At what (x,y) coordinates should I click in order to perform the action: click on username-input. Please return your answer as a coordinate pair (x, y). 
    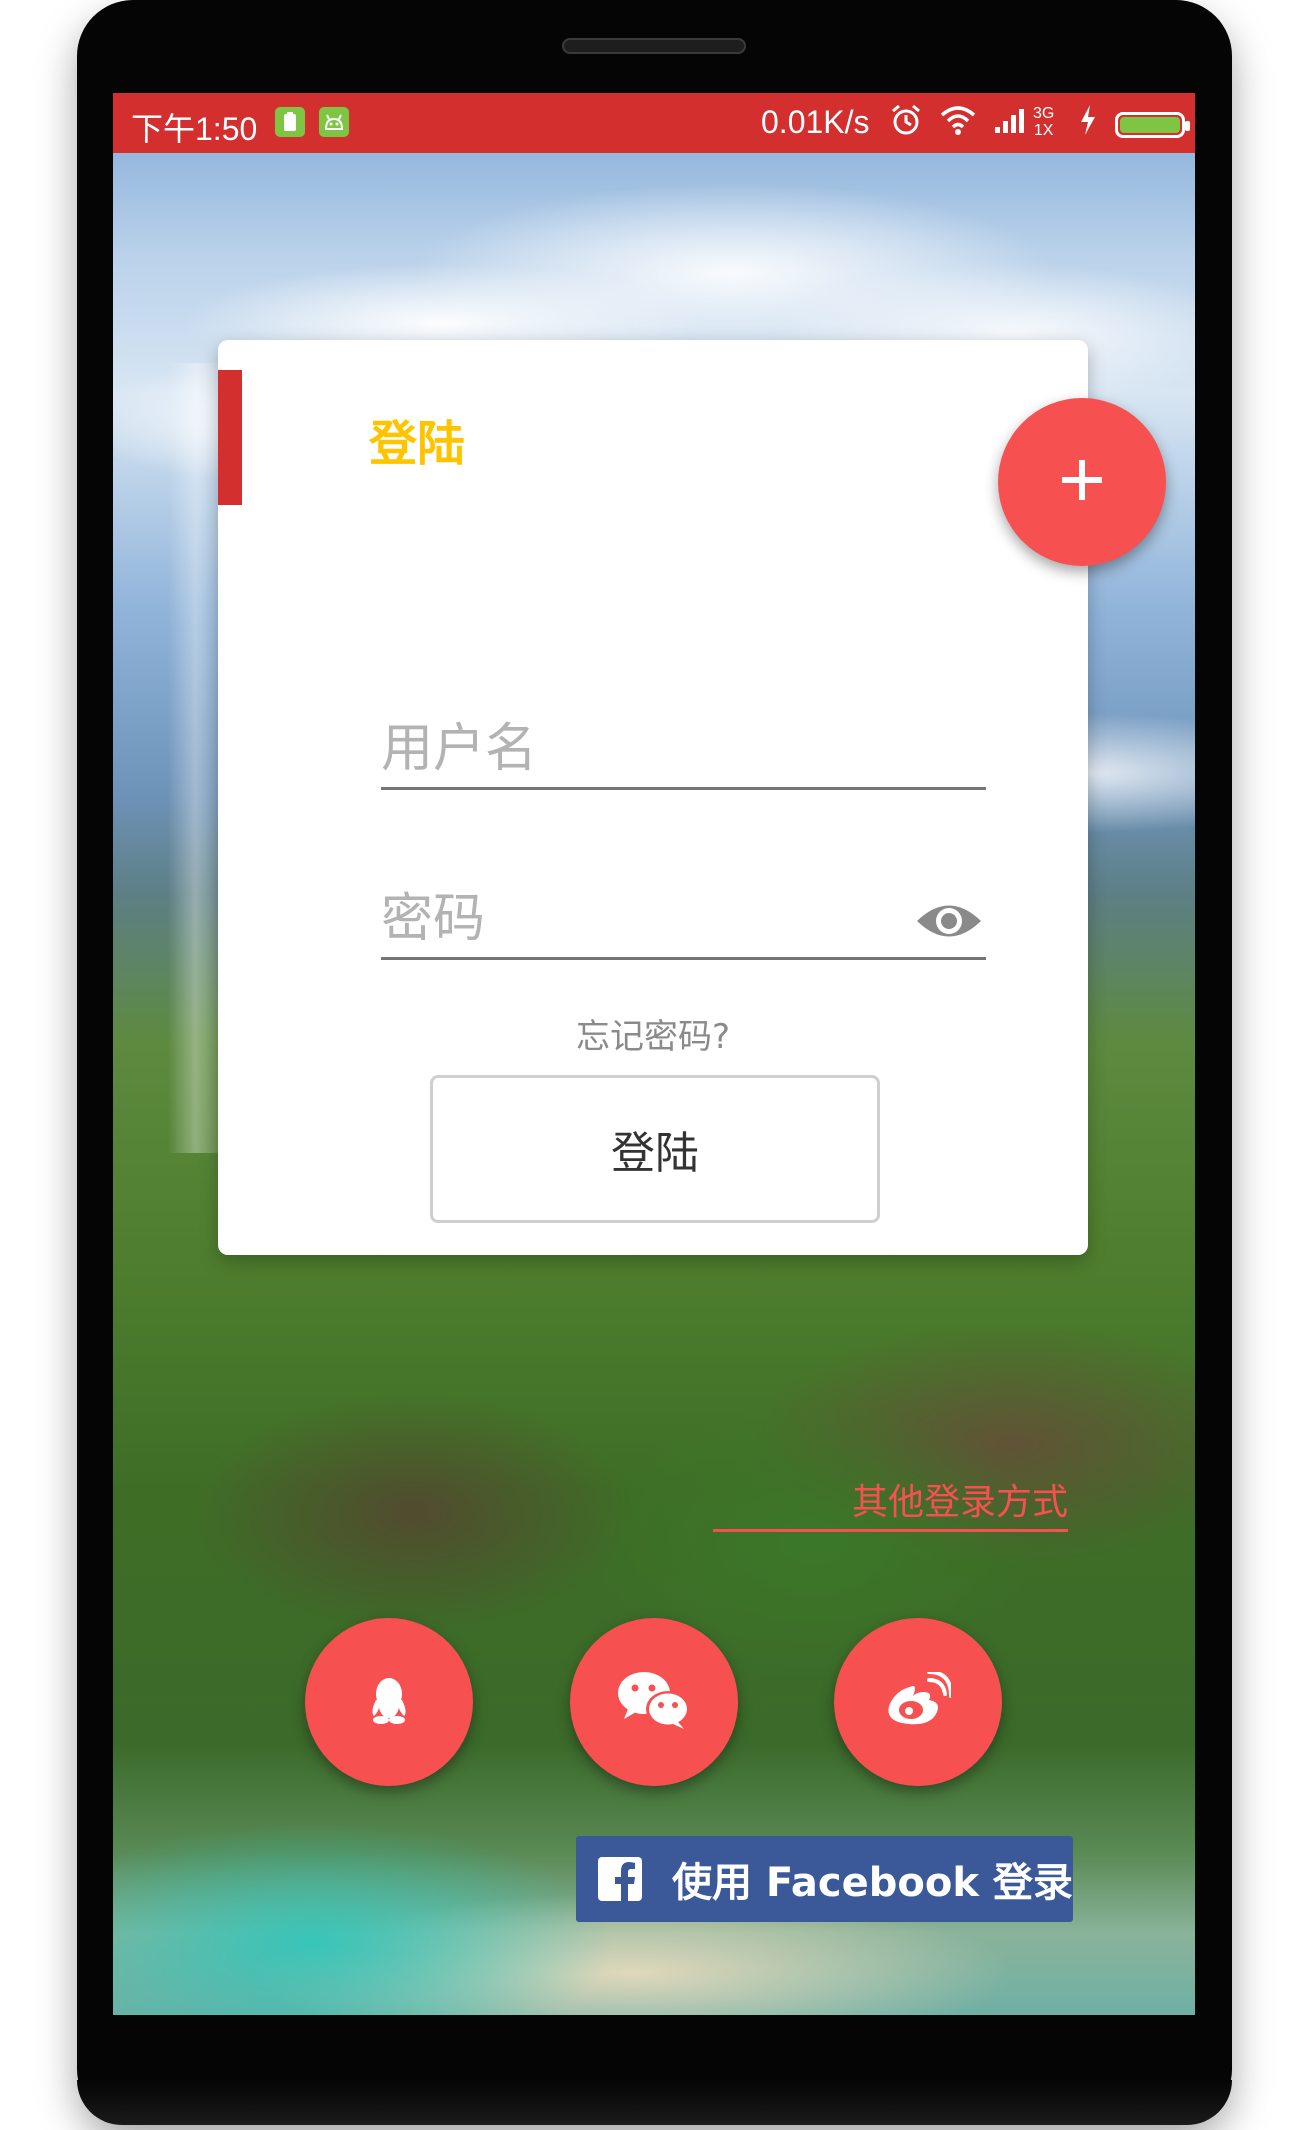
    Looking at the image, I should click on (683, 748).